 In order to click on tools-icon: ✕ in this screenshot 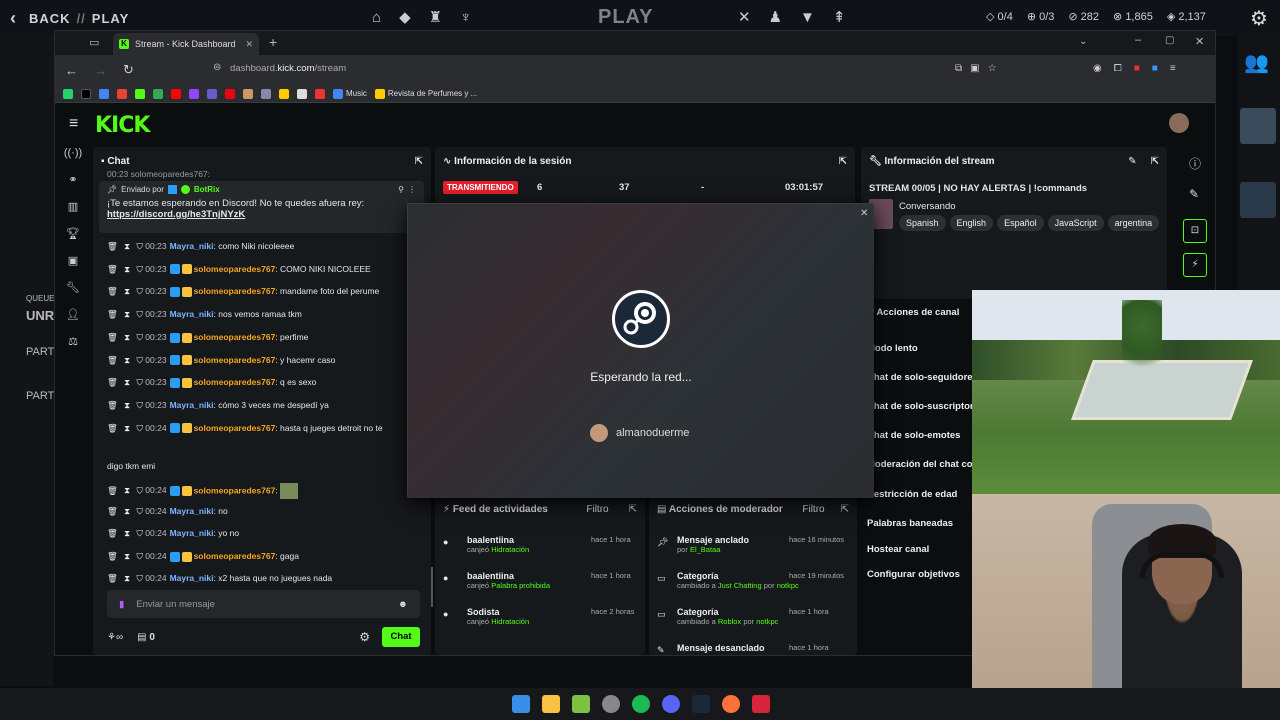, I will do `click(744, 17)`.